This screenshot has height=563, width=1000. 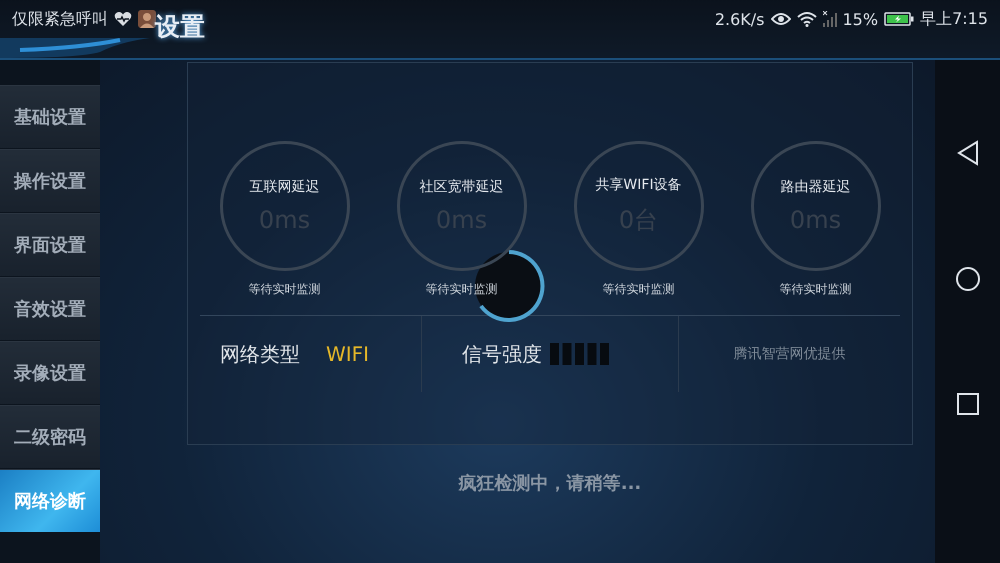 I want to click on network-type-label: 网络类型, so click(x=260, y=354).